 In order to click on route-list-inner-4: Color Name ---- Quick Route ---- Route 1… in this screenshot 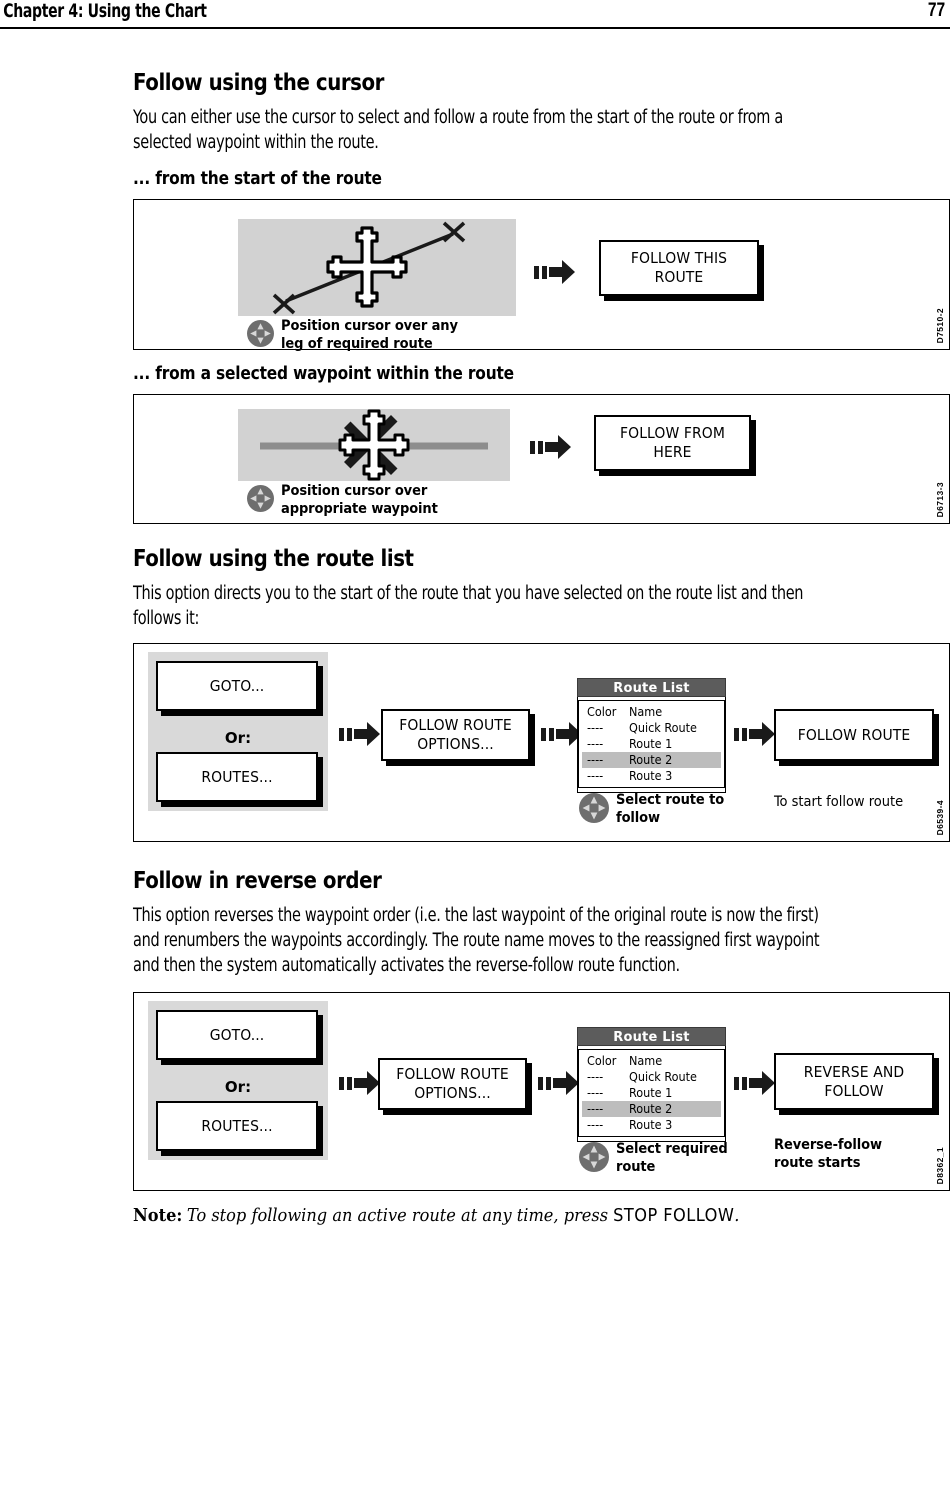, I will do `click(651, 1093)`.